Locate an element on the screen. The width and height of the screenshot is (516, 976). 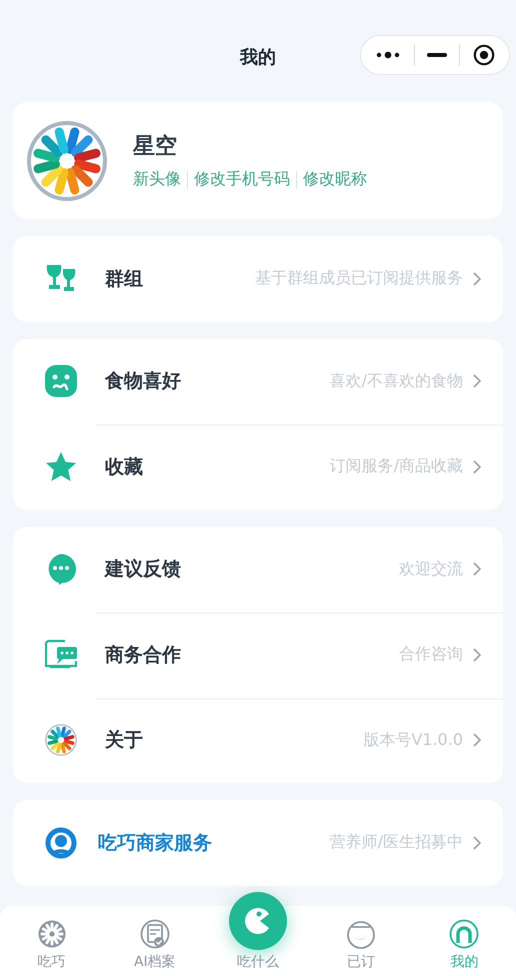
menu-row: 群组 基于群组成员已订阅提供服务 is located at coordinates (258, 279).